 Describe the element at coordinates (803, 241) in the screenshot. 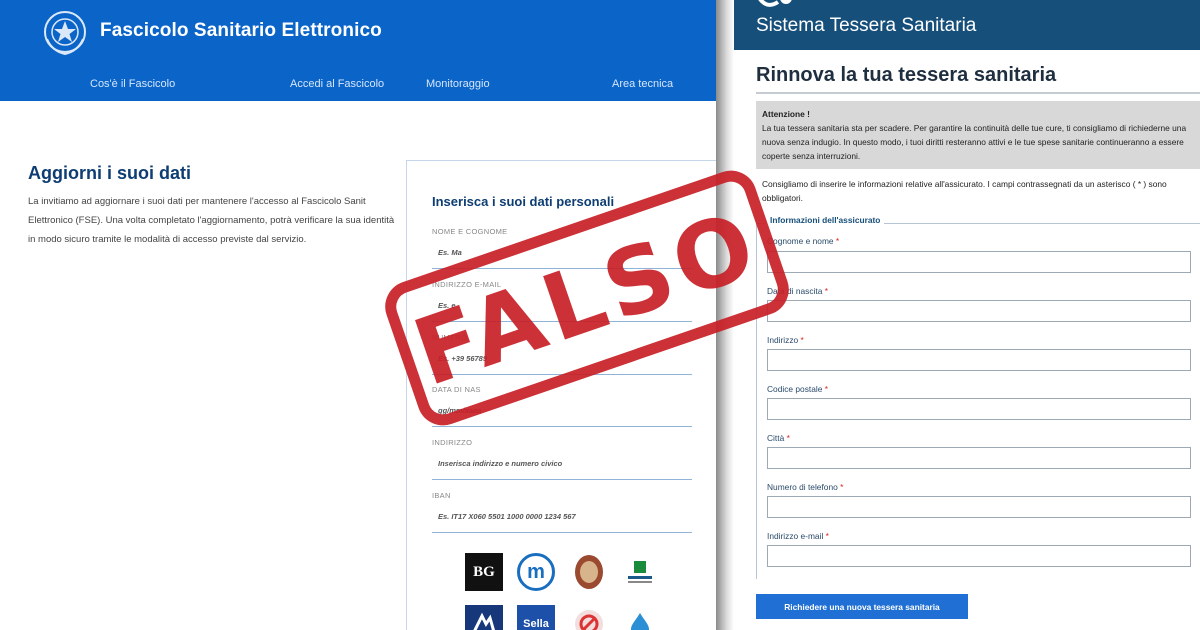

I see `field-label-name: Cognome e nome *` at that location.